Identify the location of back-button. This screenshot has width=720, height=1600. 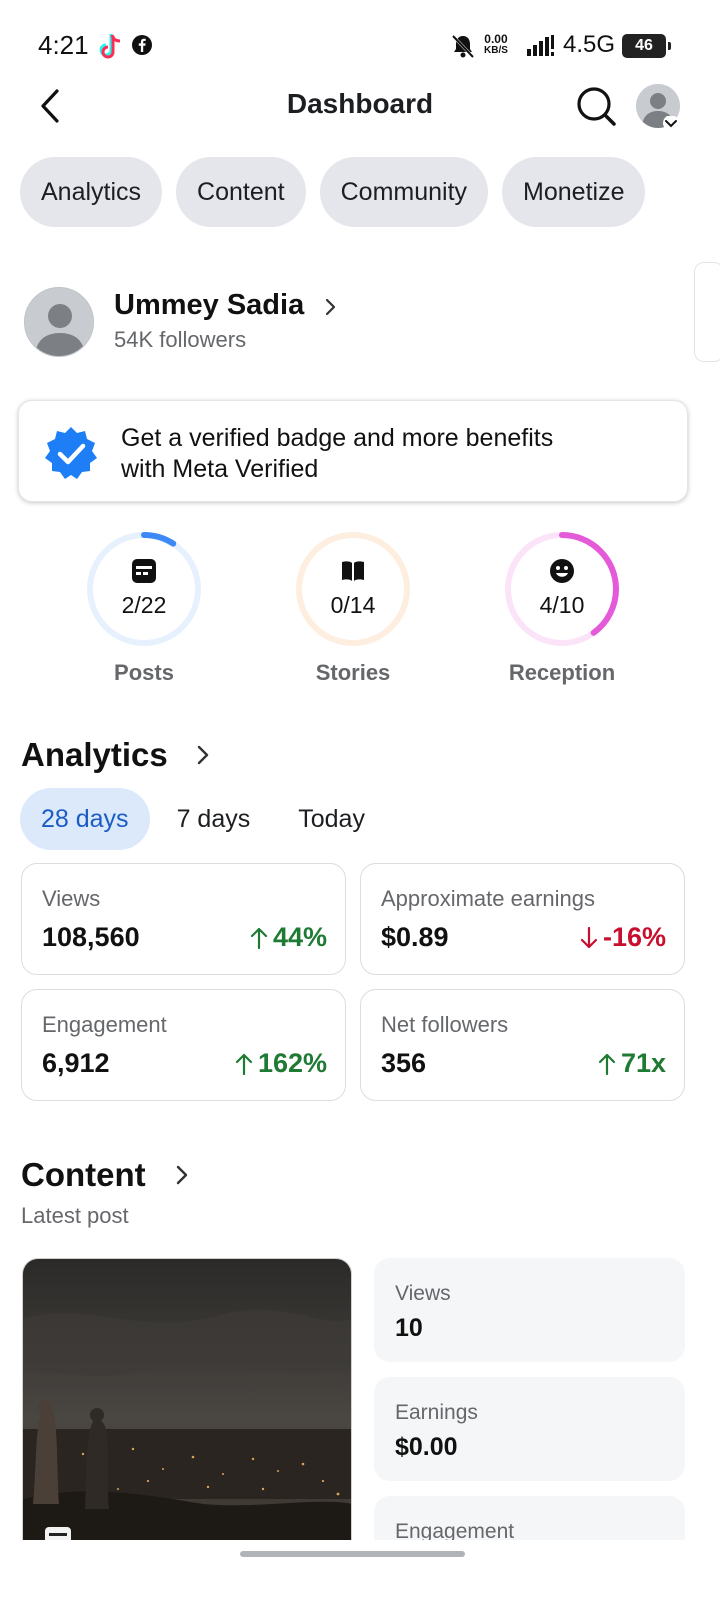
(50, 106).